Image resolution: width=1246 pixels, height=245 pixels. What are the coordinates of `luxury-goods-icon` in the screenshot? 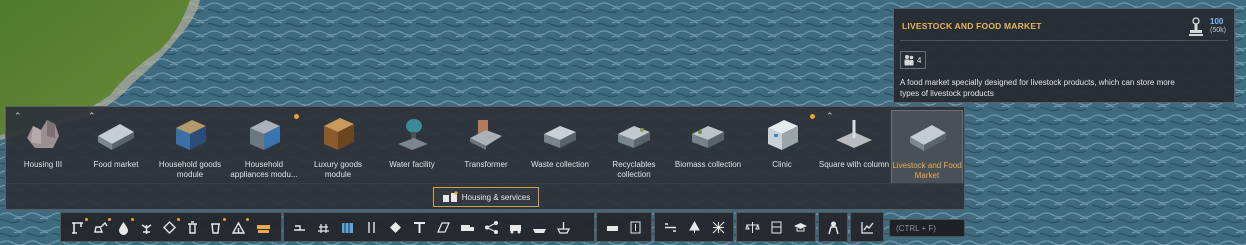 It's located at (339, 134).